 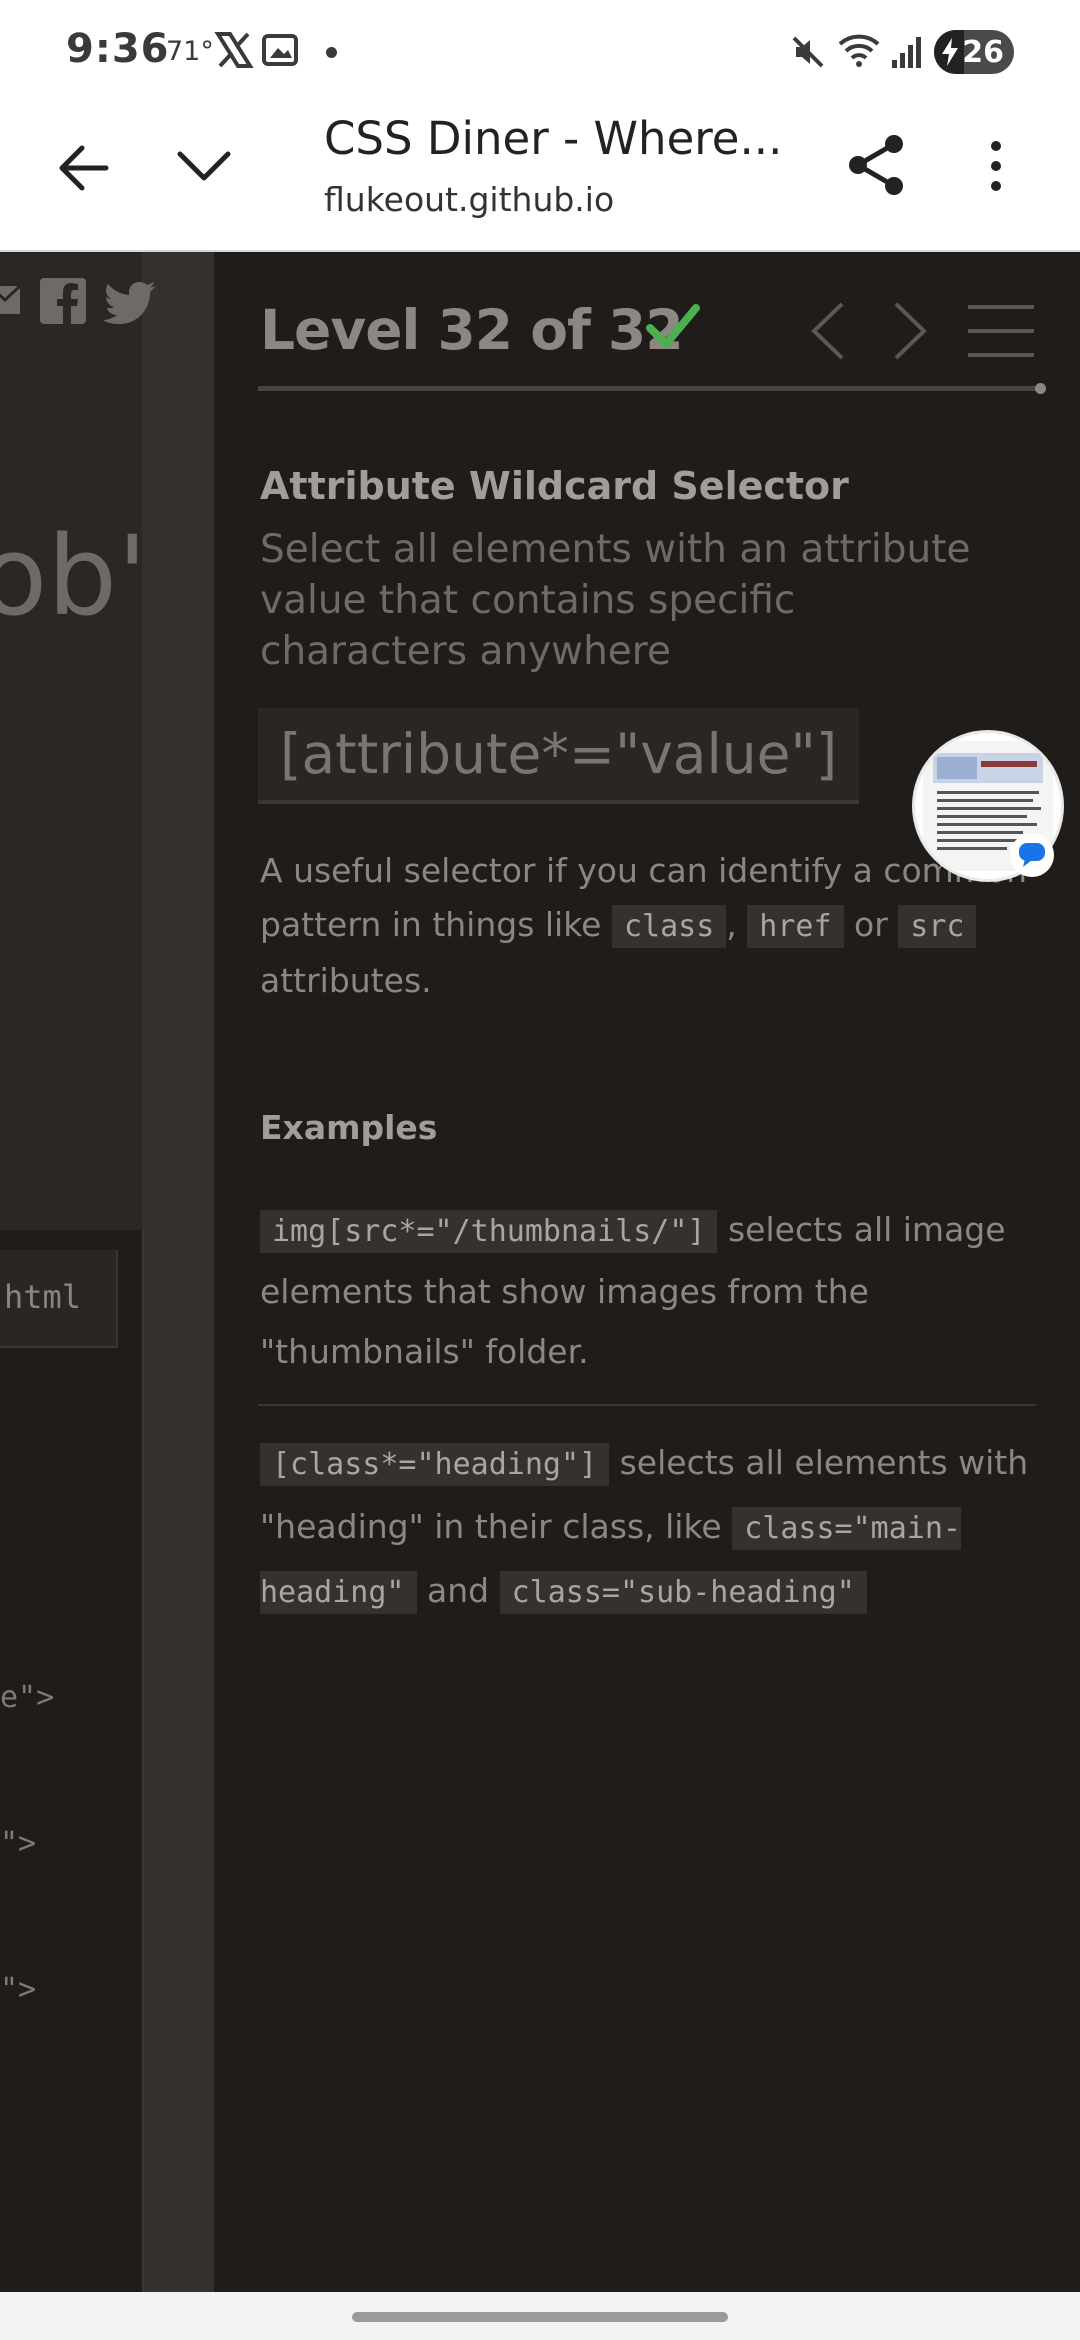 I want to click on wifi-icon, so click(x=859, y=50).